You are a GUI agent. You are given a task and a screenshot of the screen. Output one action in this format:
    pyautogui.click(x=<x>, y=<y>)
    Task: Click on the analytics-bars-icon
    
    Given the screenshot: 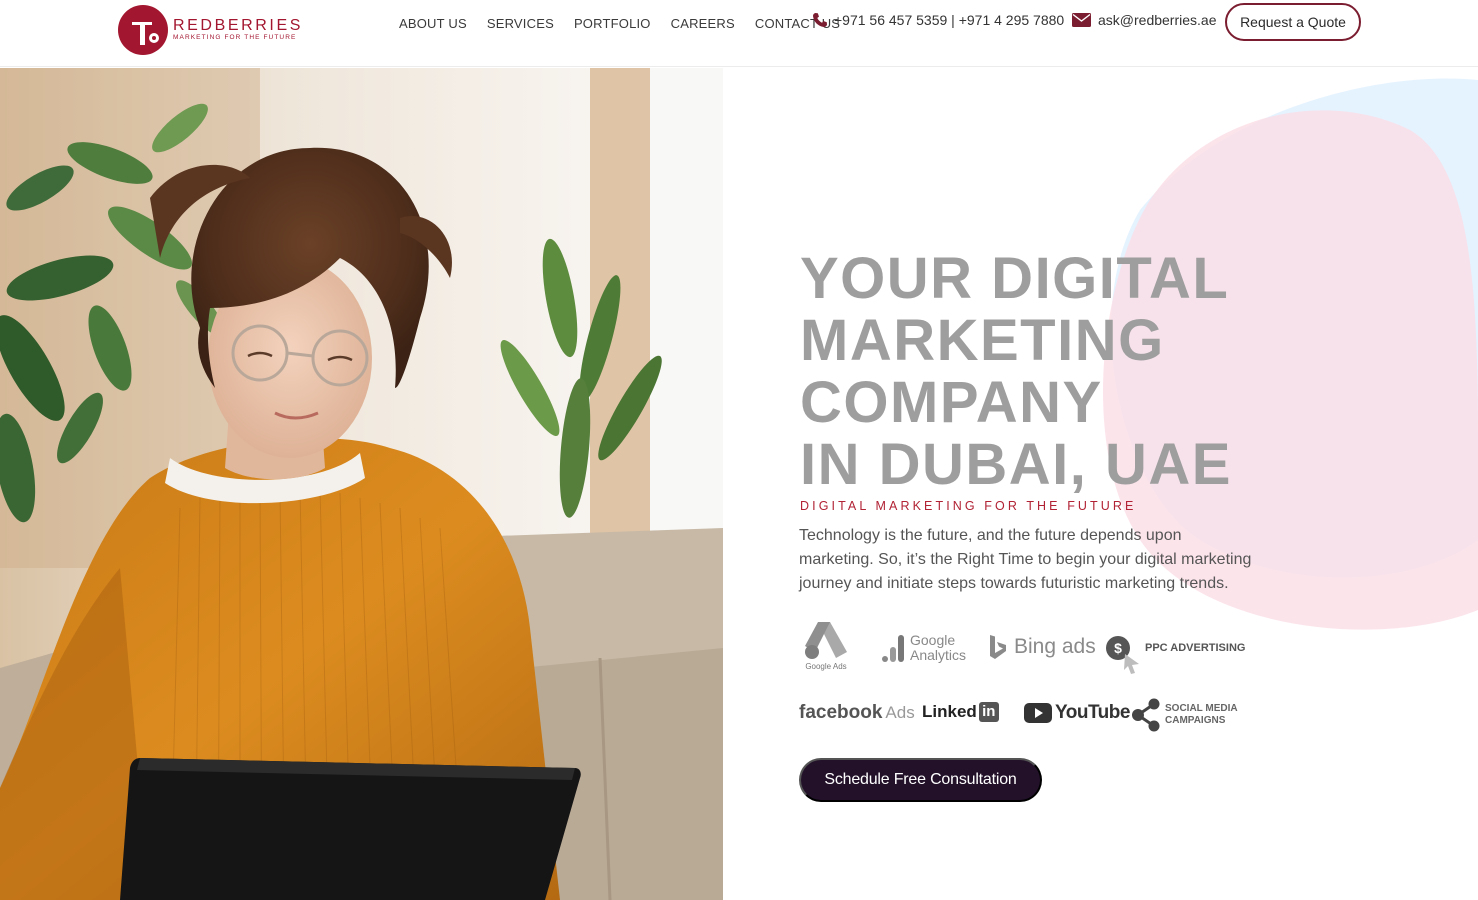 What is the action you would take?
    pyautogui.click(x=893, y=648)
    